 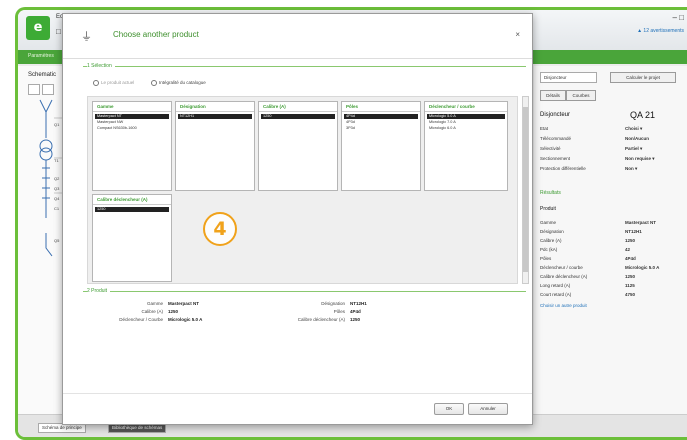 I want to click on property-row: Sélectivité Partiel ▾, so click(x=613, y=149).